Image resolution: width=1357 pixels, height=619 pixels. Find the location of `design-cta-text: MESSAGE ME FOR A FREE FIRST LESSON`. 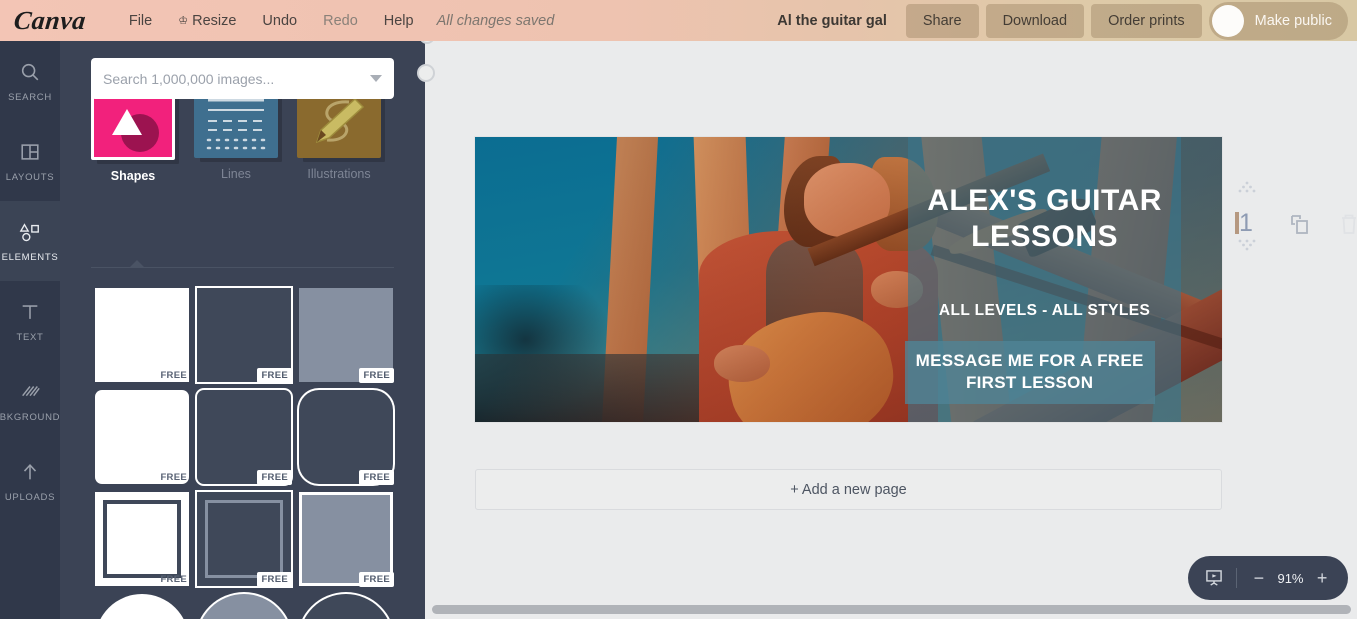

design-cta-text: MESSAGE ME FOR A FREE FIRST LESSON is located at coordinates (1029, 372).